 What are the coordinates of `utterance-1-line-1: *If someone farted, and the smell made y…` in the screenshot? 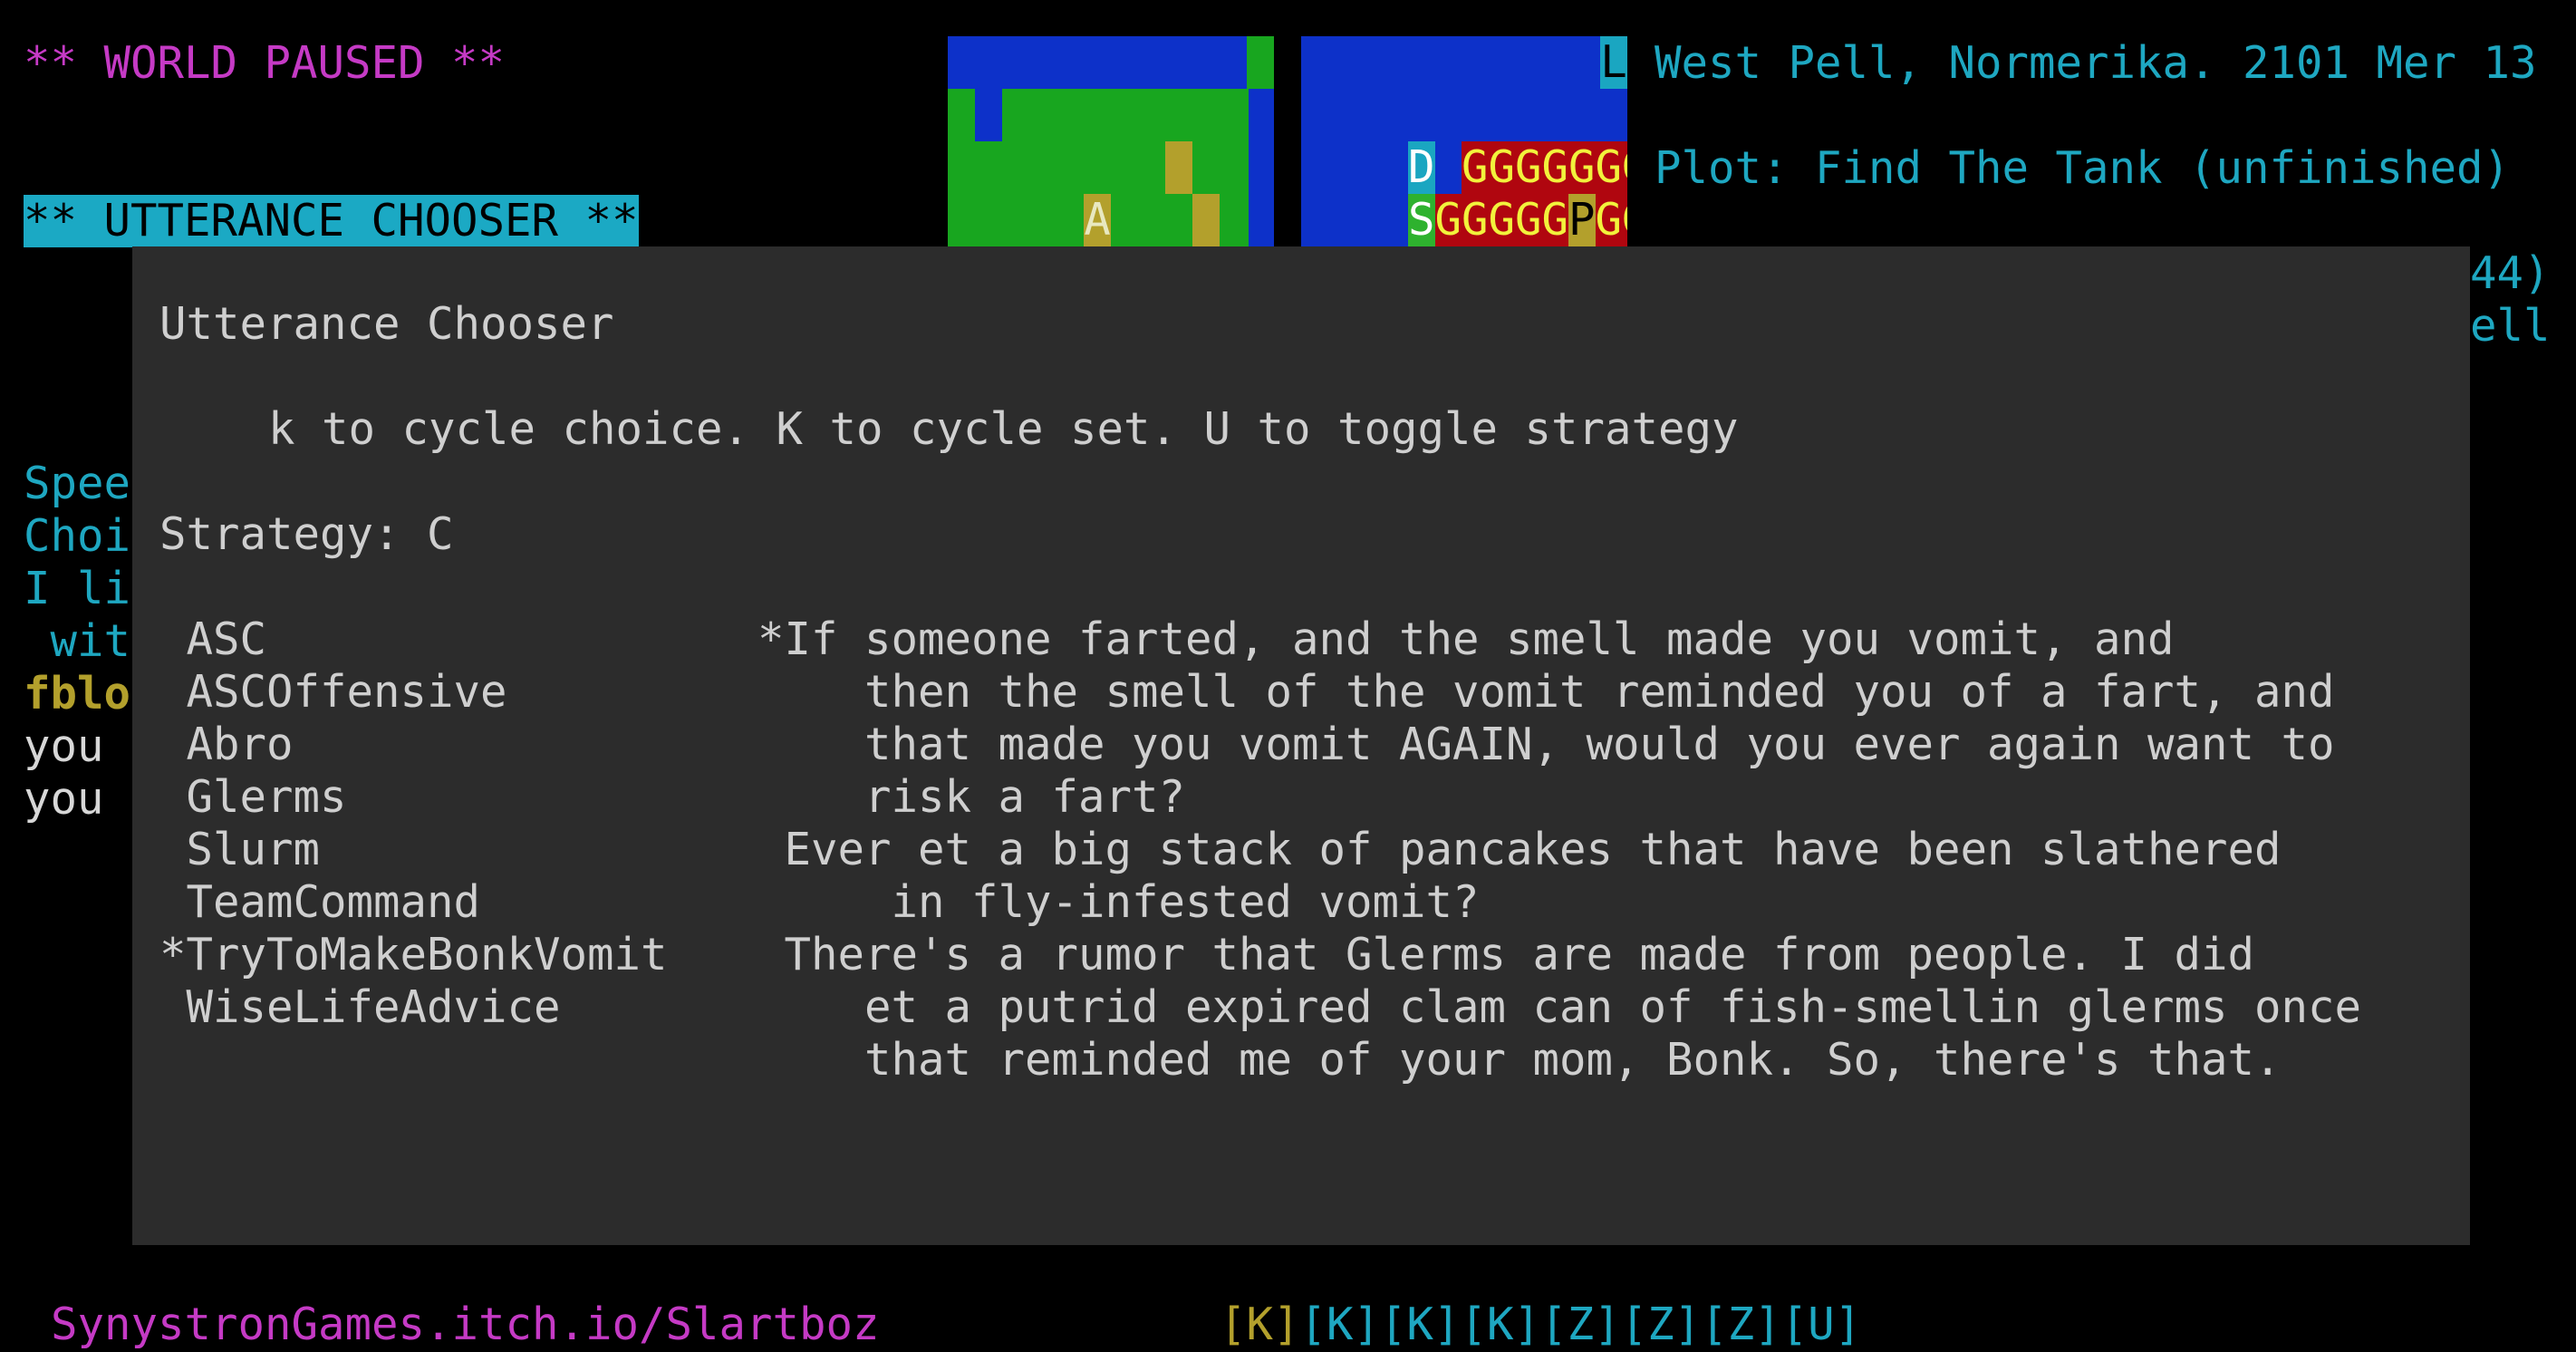 It's located at (1466, 639).